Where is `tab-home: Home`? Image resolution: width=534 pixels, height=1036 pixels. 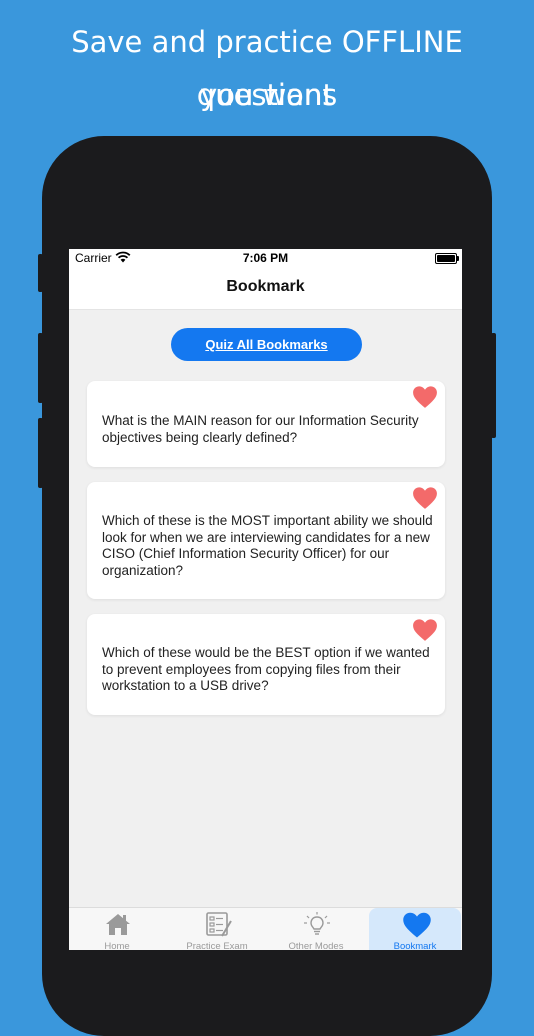 tab-home: Home is located at coordinates (117, 929).